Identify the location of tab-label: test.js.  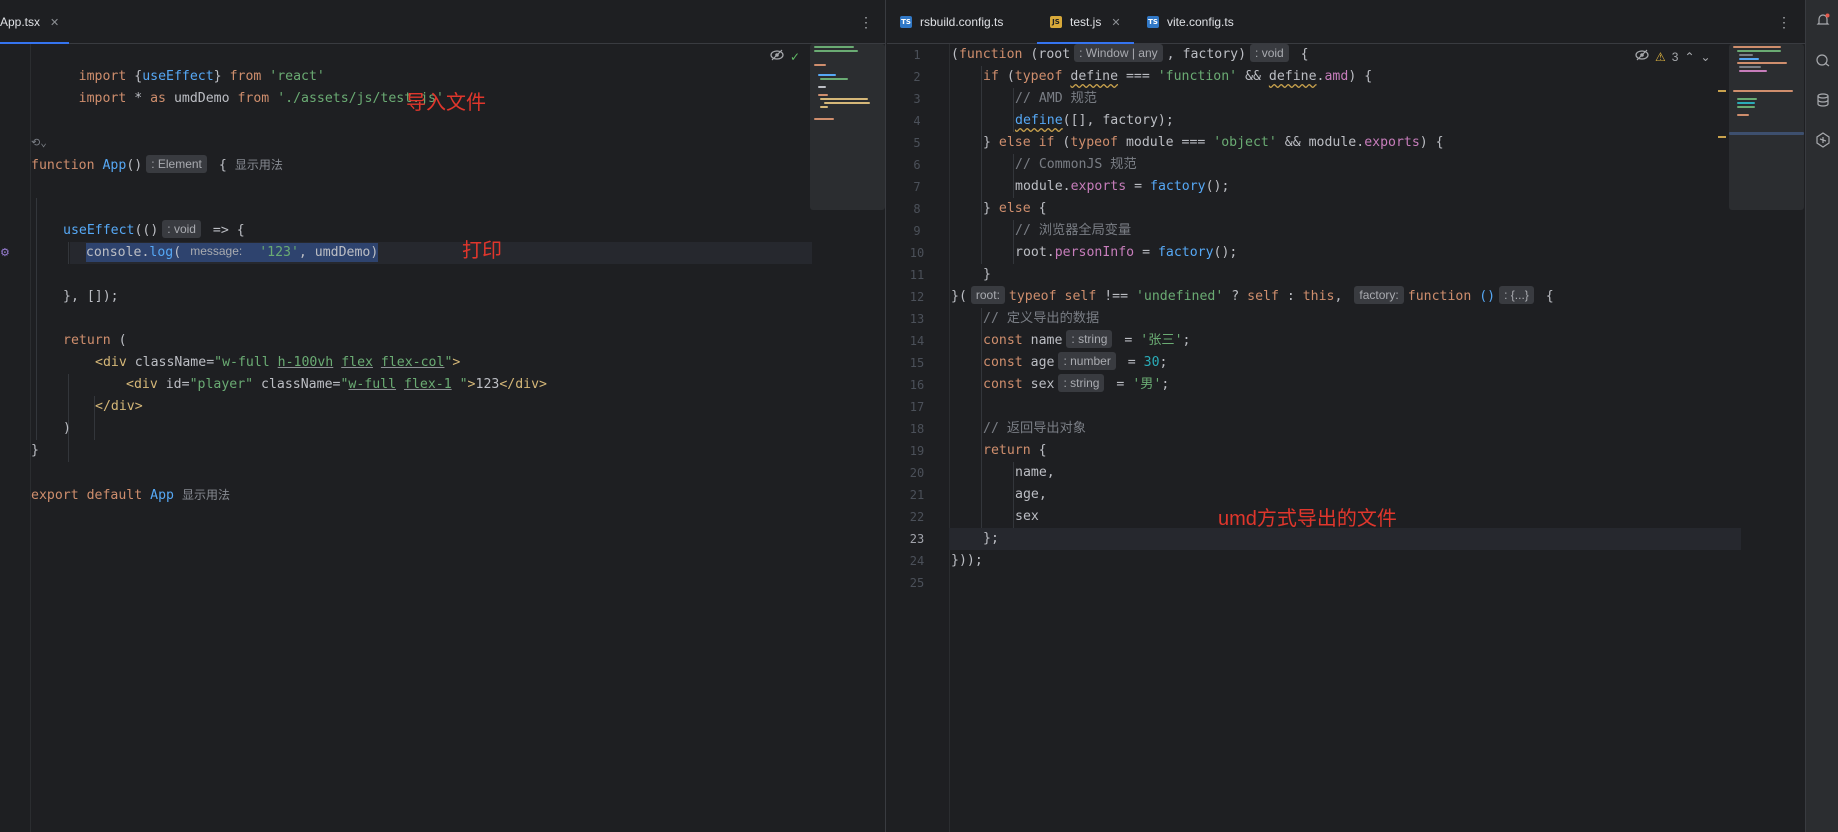
(1086, 22).